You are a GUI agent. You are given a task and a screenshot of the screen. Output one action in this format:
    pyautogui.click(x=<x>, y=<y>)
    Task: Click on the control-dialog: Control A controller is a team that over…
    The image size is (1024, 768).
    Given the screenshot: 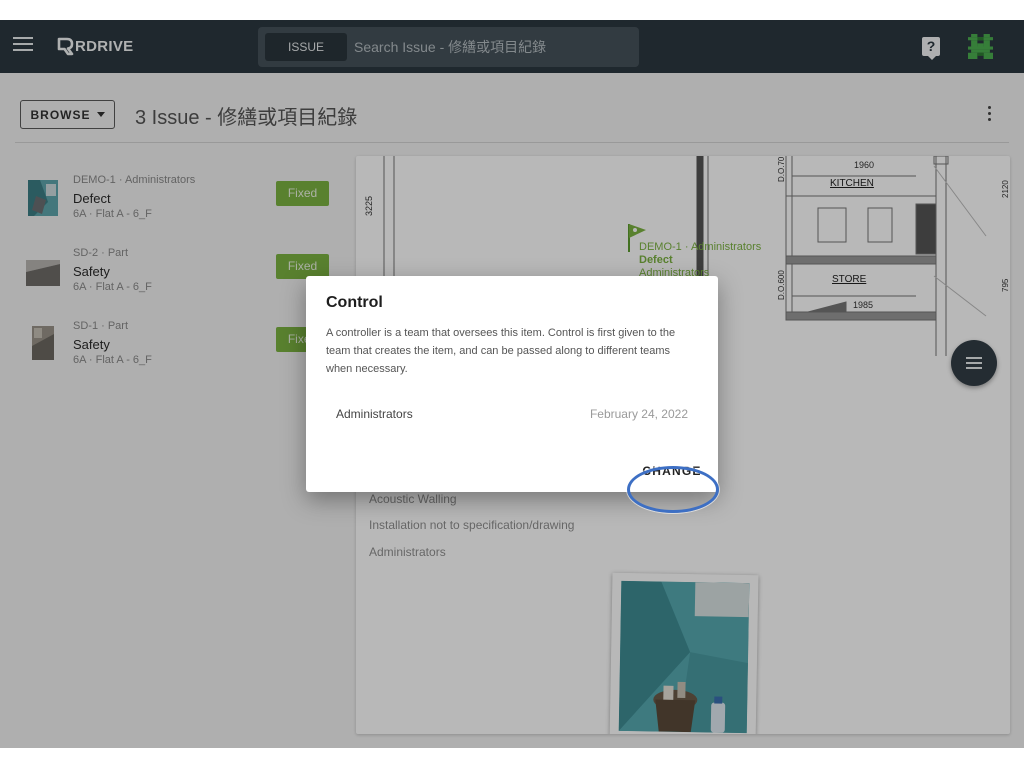 What is the action you would take?
    pyautogui.click(x=512, y=384)
    